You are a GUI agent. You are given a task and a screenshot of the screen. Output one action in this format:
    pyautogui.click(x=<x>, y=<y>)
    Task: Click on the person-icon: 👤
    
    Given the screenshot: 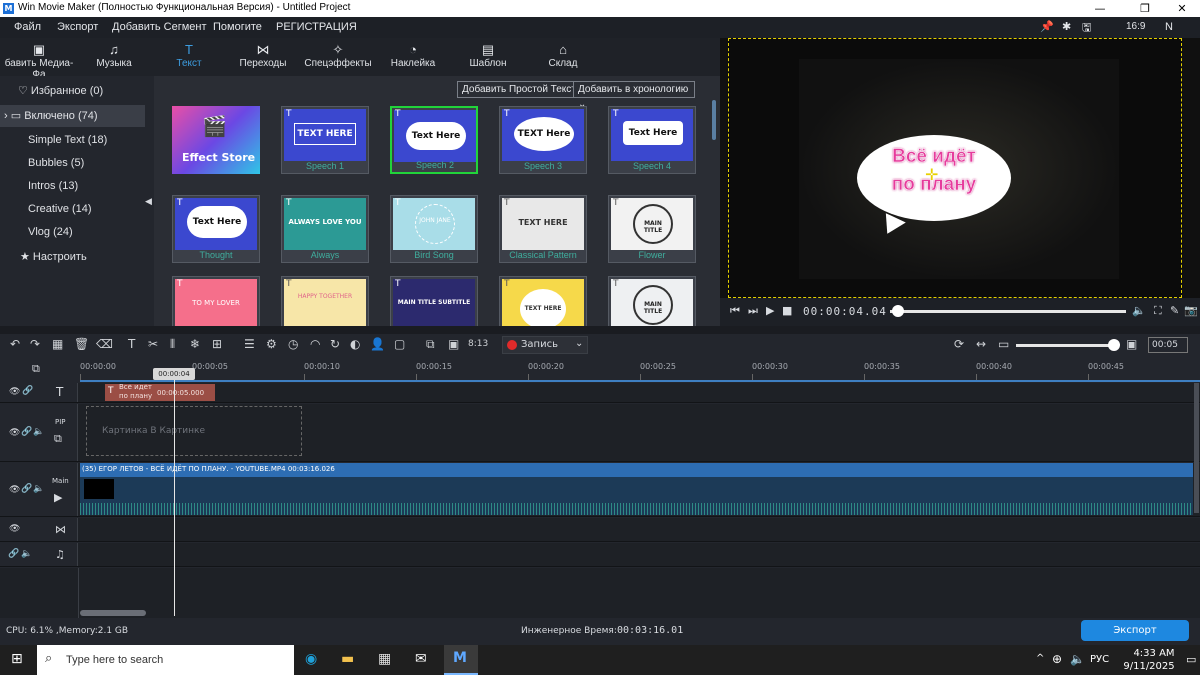 What is the action you would take?
    pyautogui.click(x=377, y=344)
    